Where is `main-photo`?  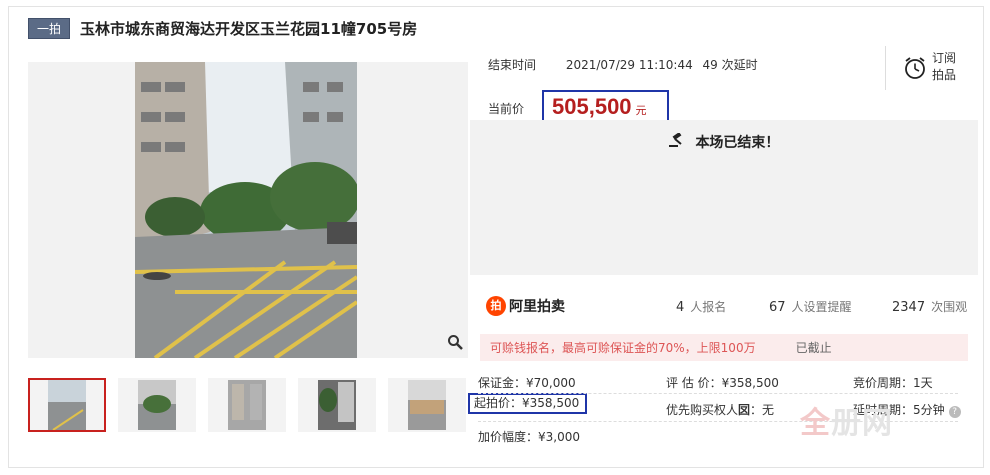
main-photo is located at coordinates (246, 210).